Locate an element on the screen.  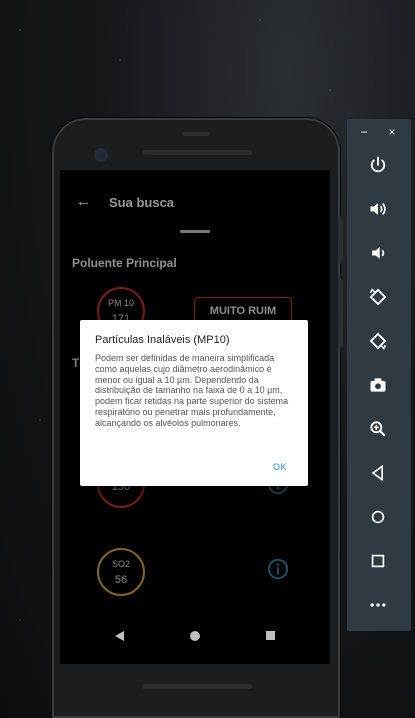
speaker-grill is located at coordinates (196, 134).